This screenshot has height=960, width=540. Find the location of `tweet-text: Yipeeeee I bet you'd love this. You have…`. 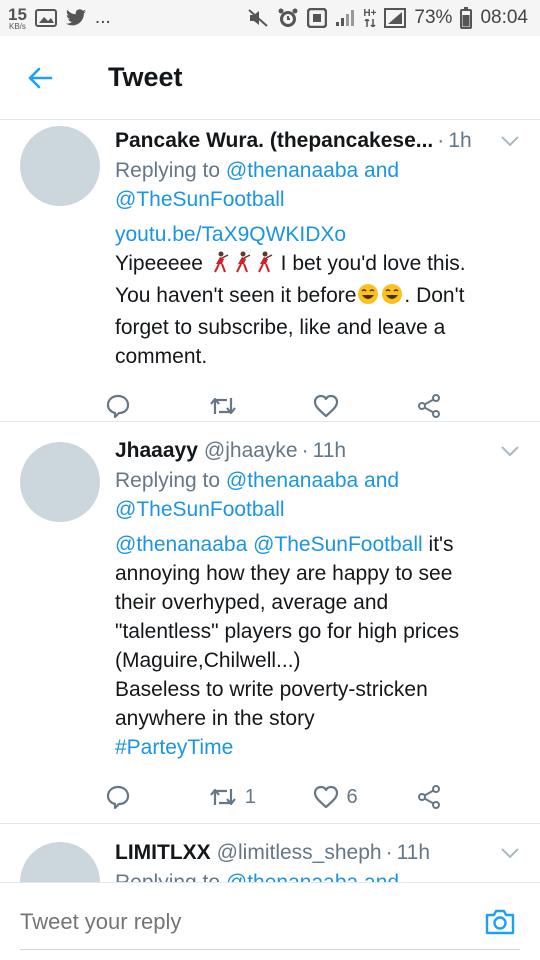

tweet-text: Yipeeeee I bet you'd love this. You have… is located at coordinates (317, 310).